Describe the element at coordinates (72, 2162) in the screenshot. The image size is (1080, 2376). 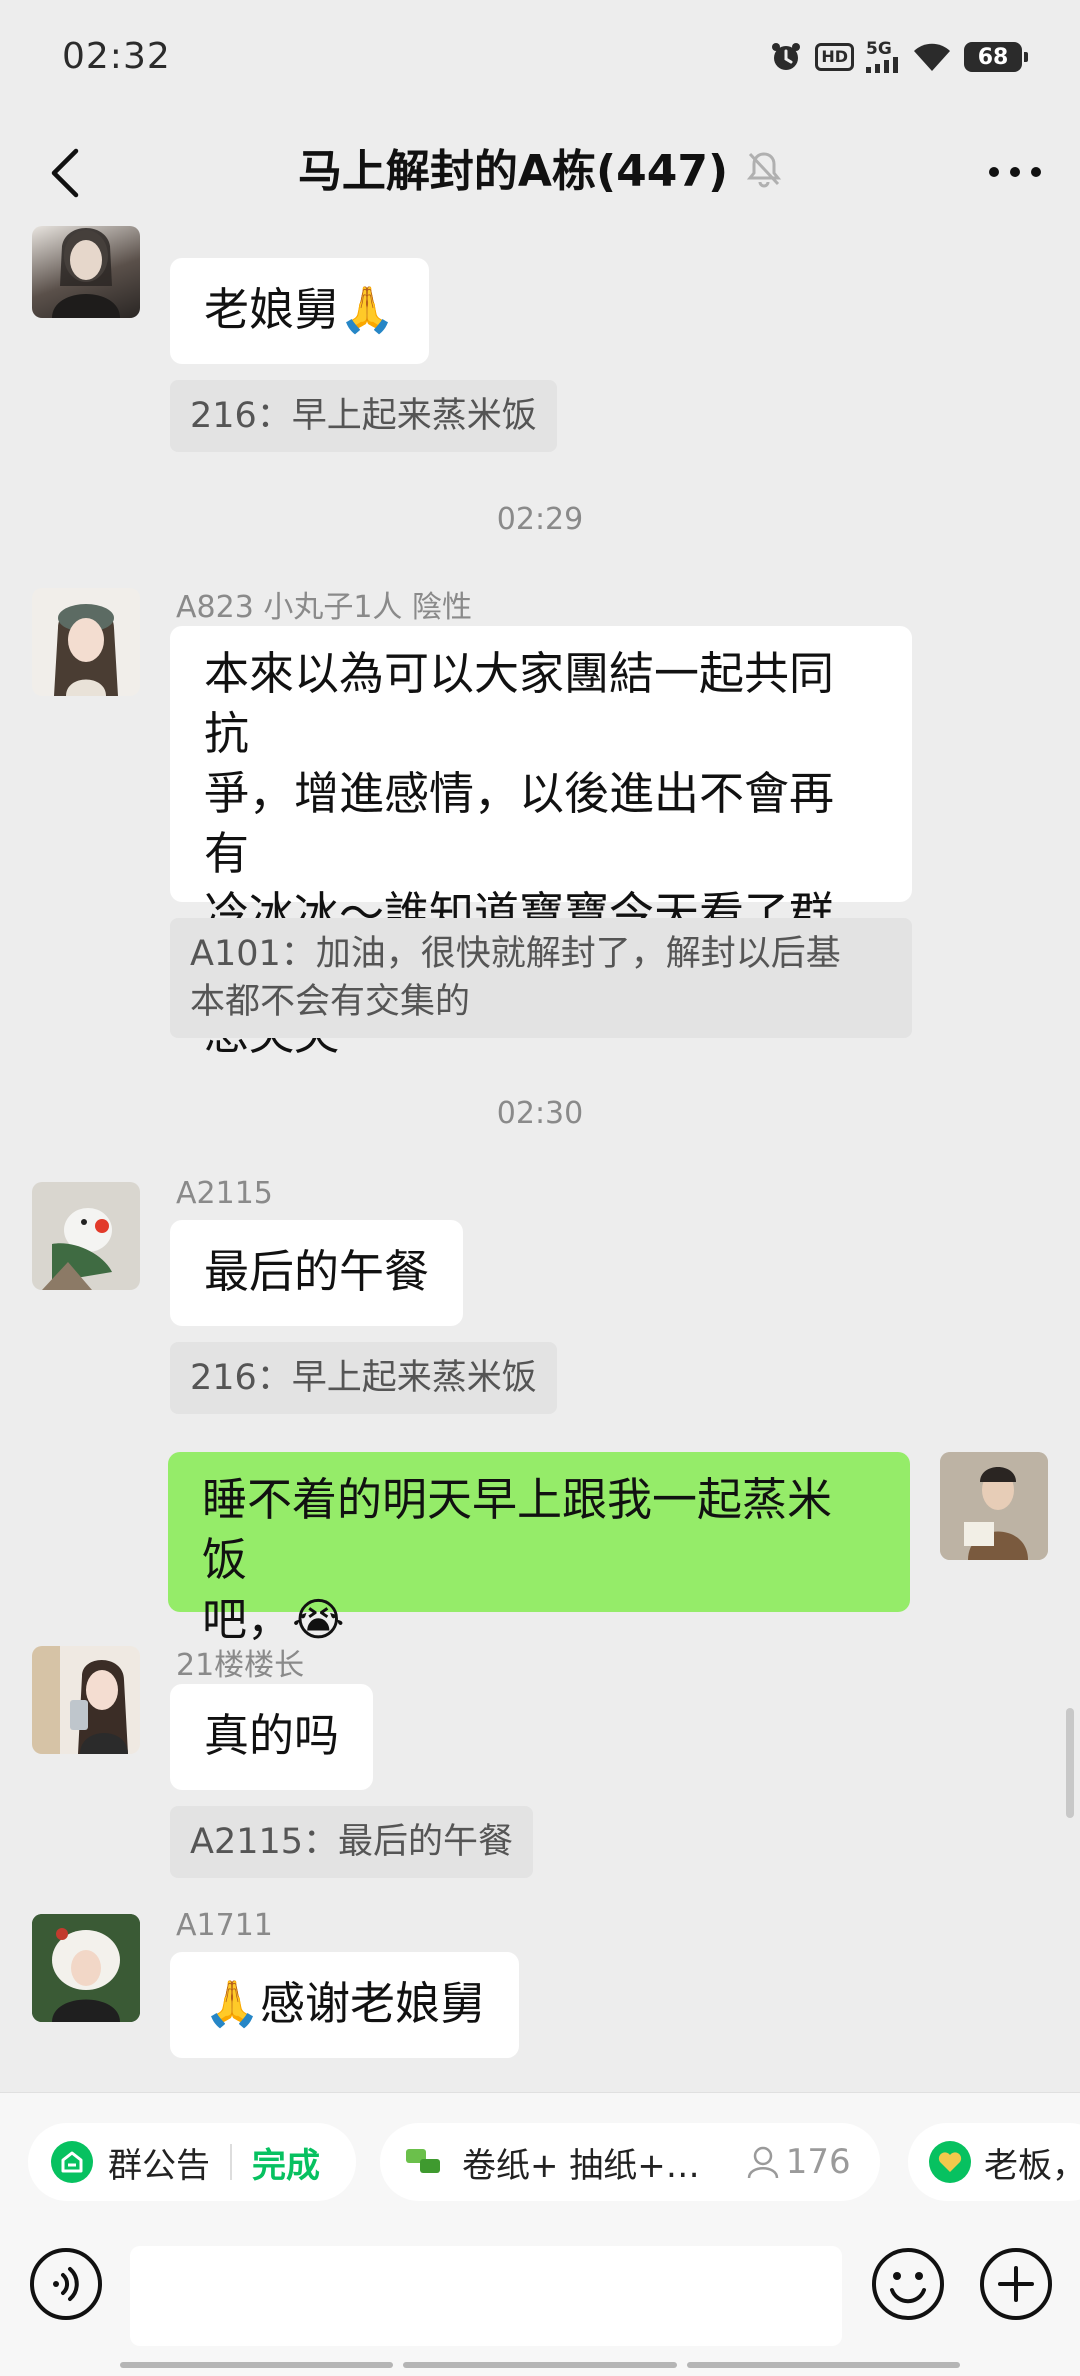
I see `announcement-icon` at that location.